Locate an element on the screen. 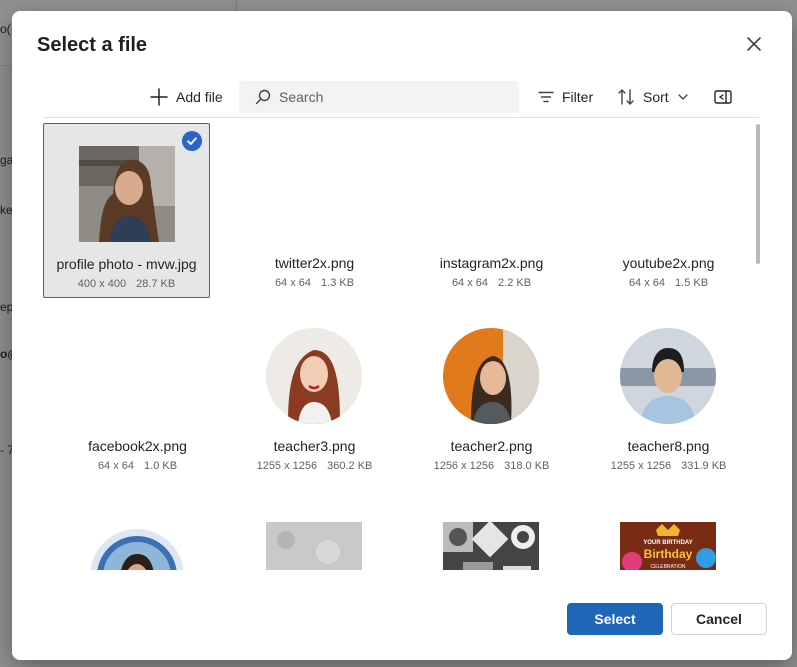 The width and height of the screenshot is (797, 667). file-name: teacher8.png is located at coordinates (668, 446).